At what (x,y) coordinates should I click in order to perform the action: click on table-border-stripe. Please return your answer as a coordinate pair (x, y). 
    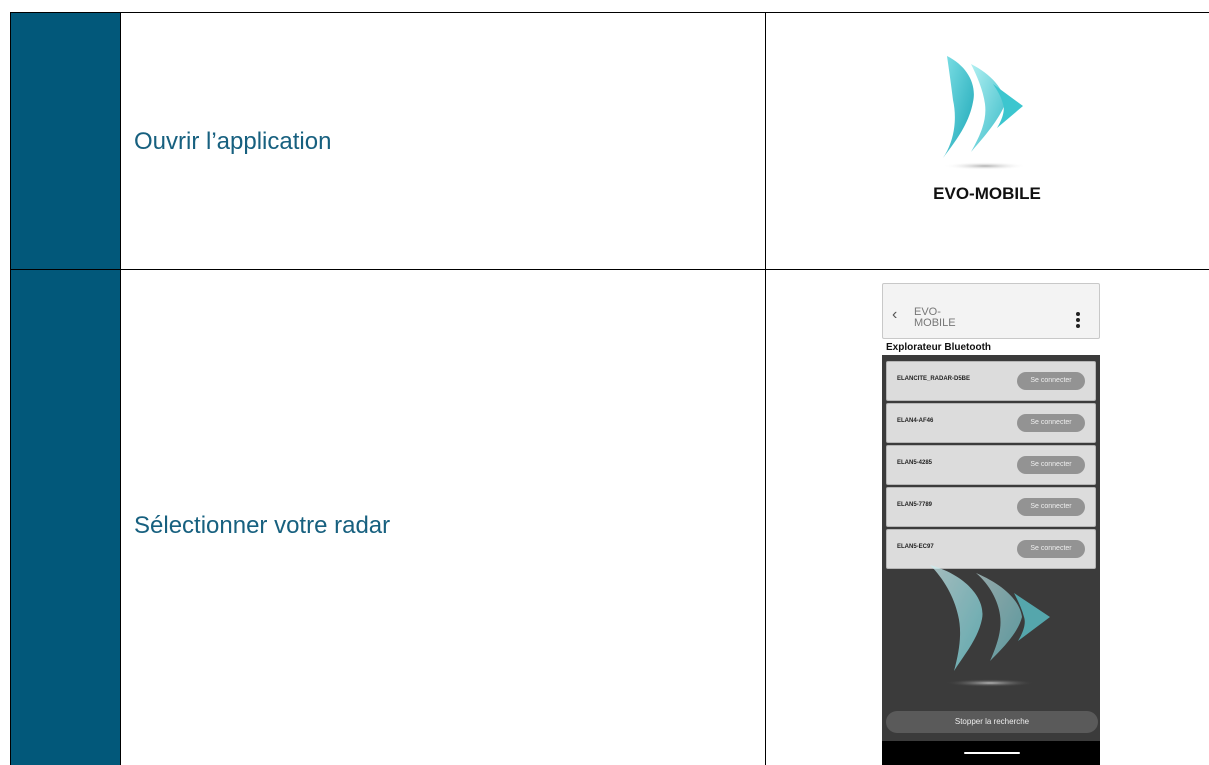
    Looking at the image, I should click on (120, 388).